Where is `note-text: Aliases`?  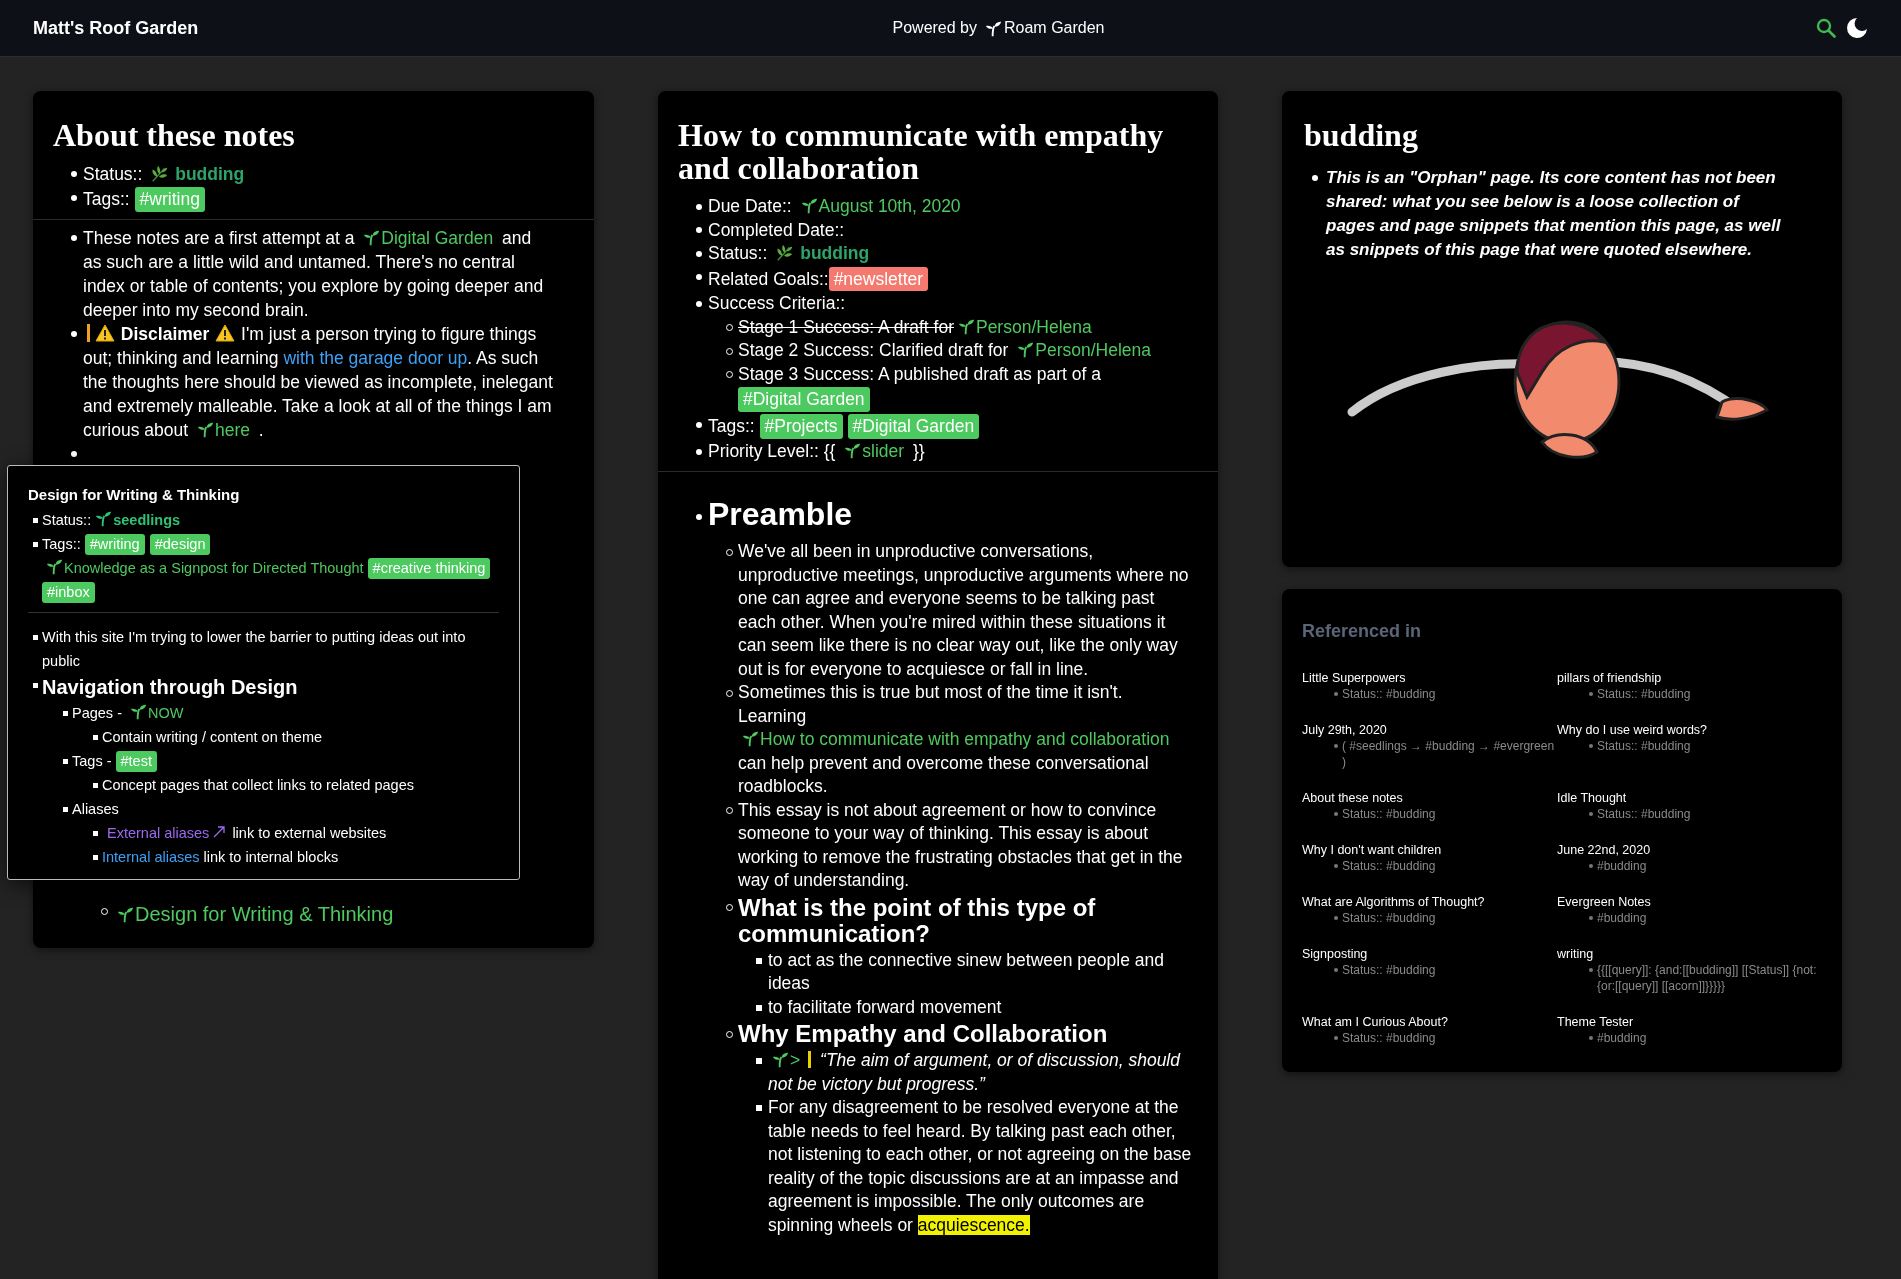
note-text: Aliases is located at coordinates (96, 809).